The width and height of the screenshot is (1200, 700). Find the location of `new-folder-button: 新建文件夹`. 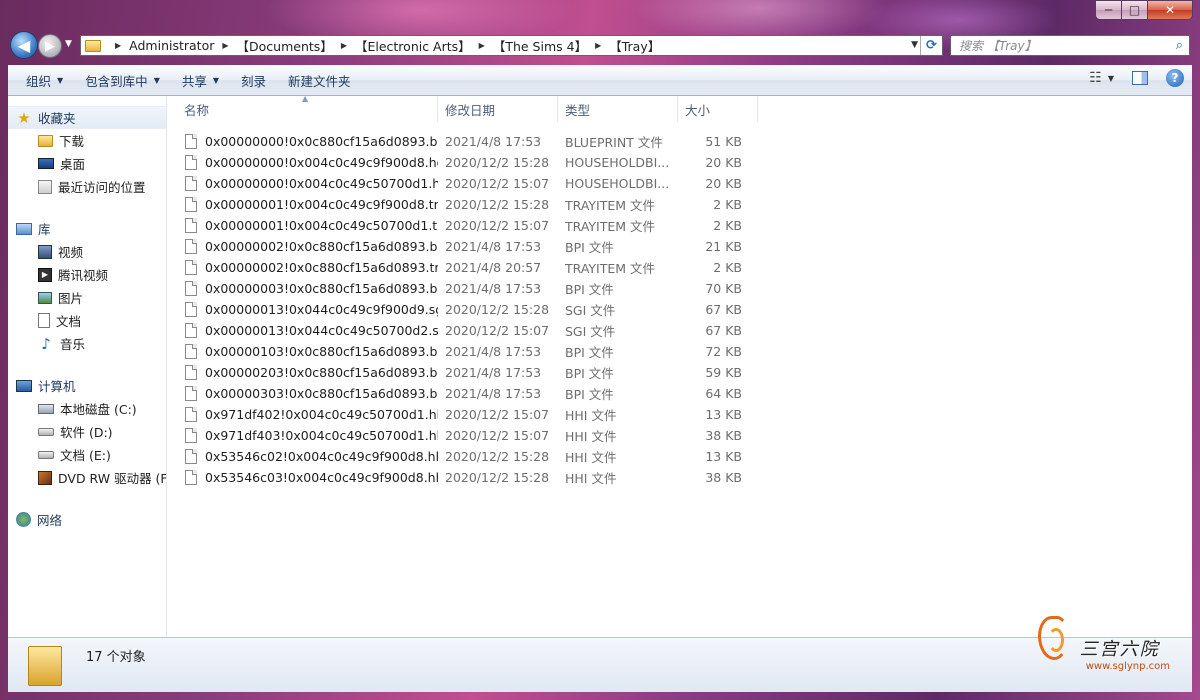

new-folder-button: 新建文件夹 is located at coordinates (319, 80).